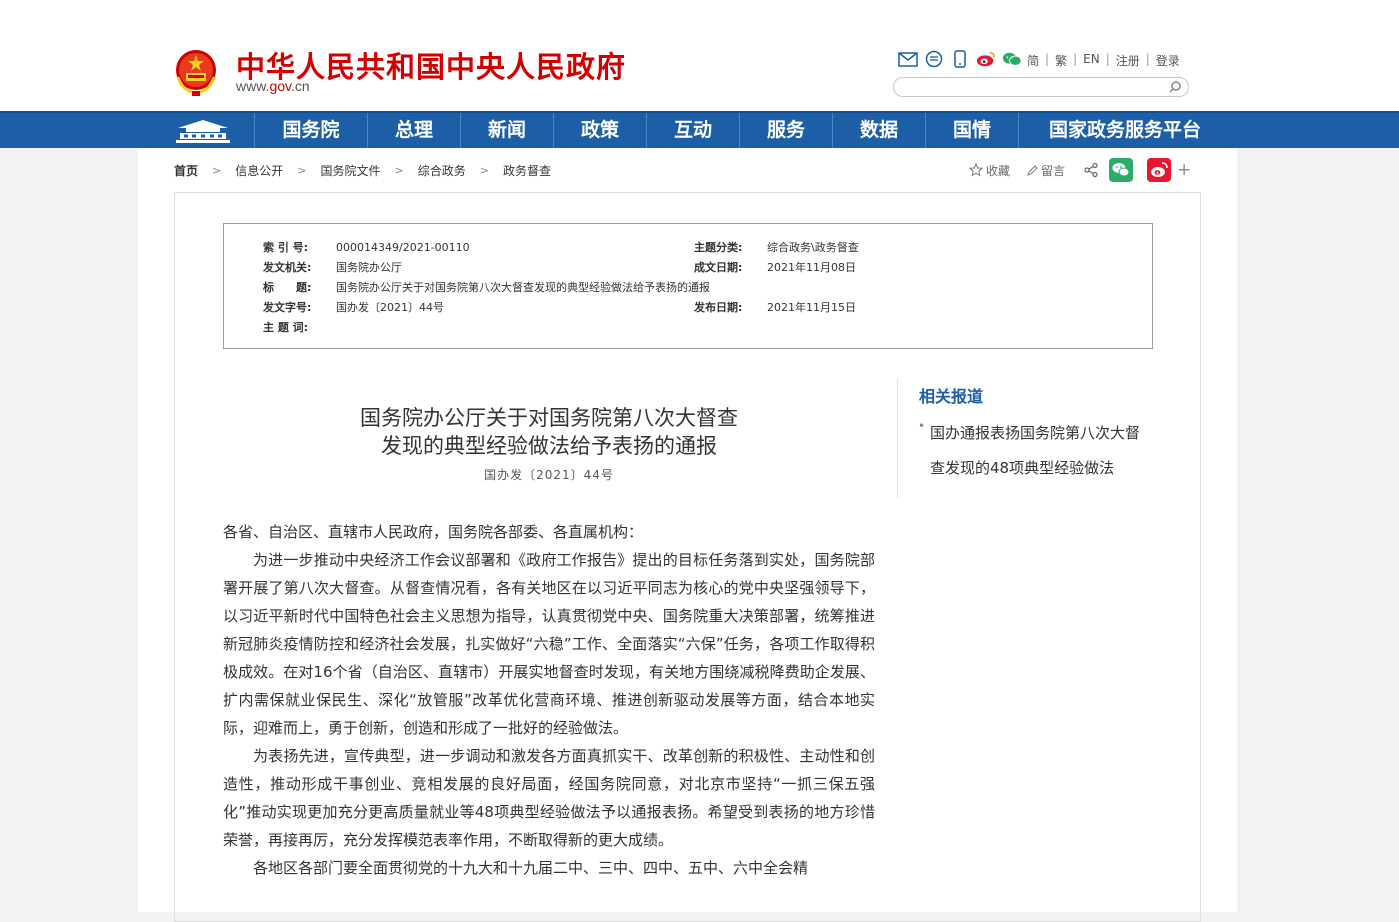  Describe the element at coordinates (811, 307) in the screenshot. I see `meta-published-value: 2021年11月15日` at that location.